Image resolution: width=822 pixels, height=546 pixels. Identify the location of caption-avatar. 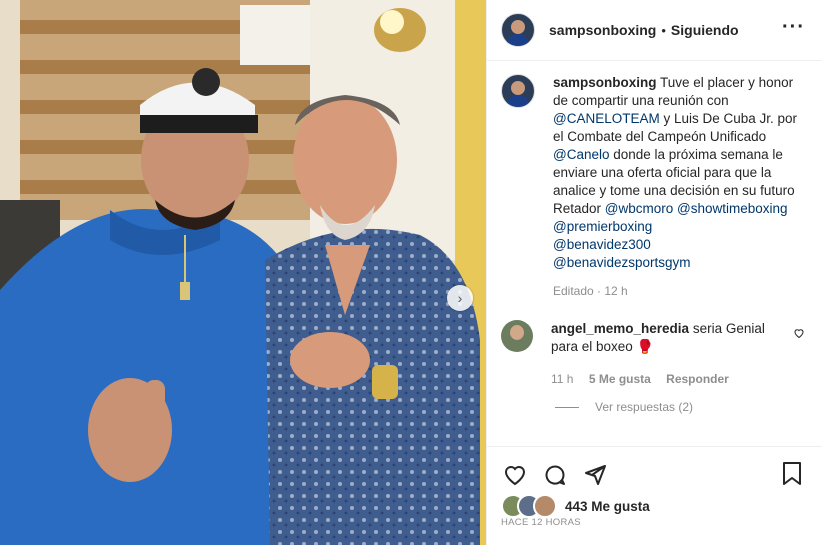
(518, 91).